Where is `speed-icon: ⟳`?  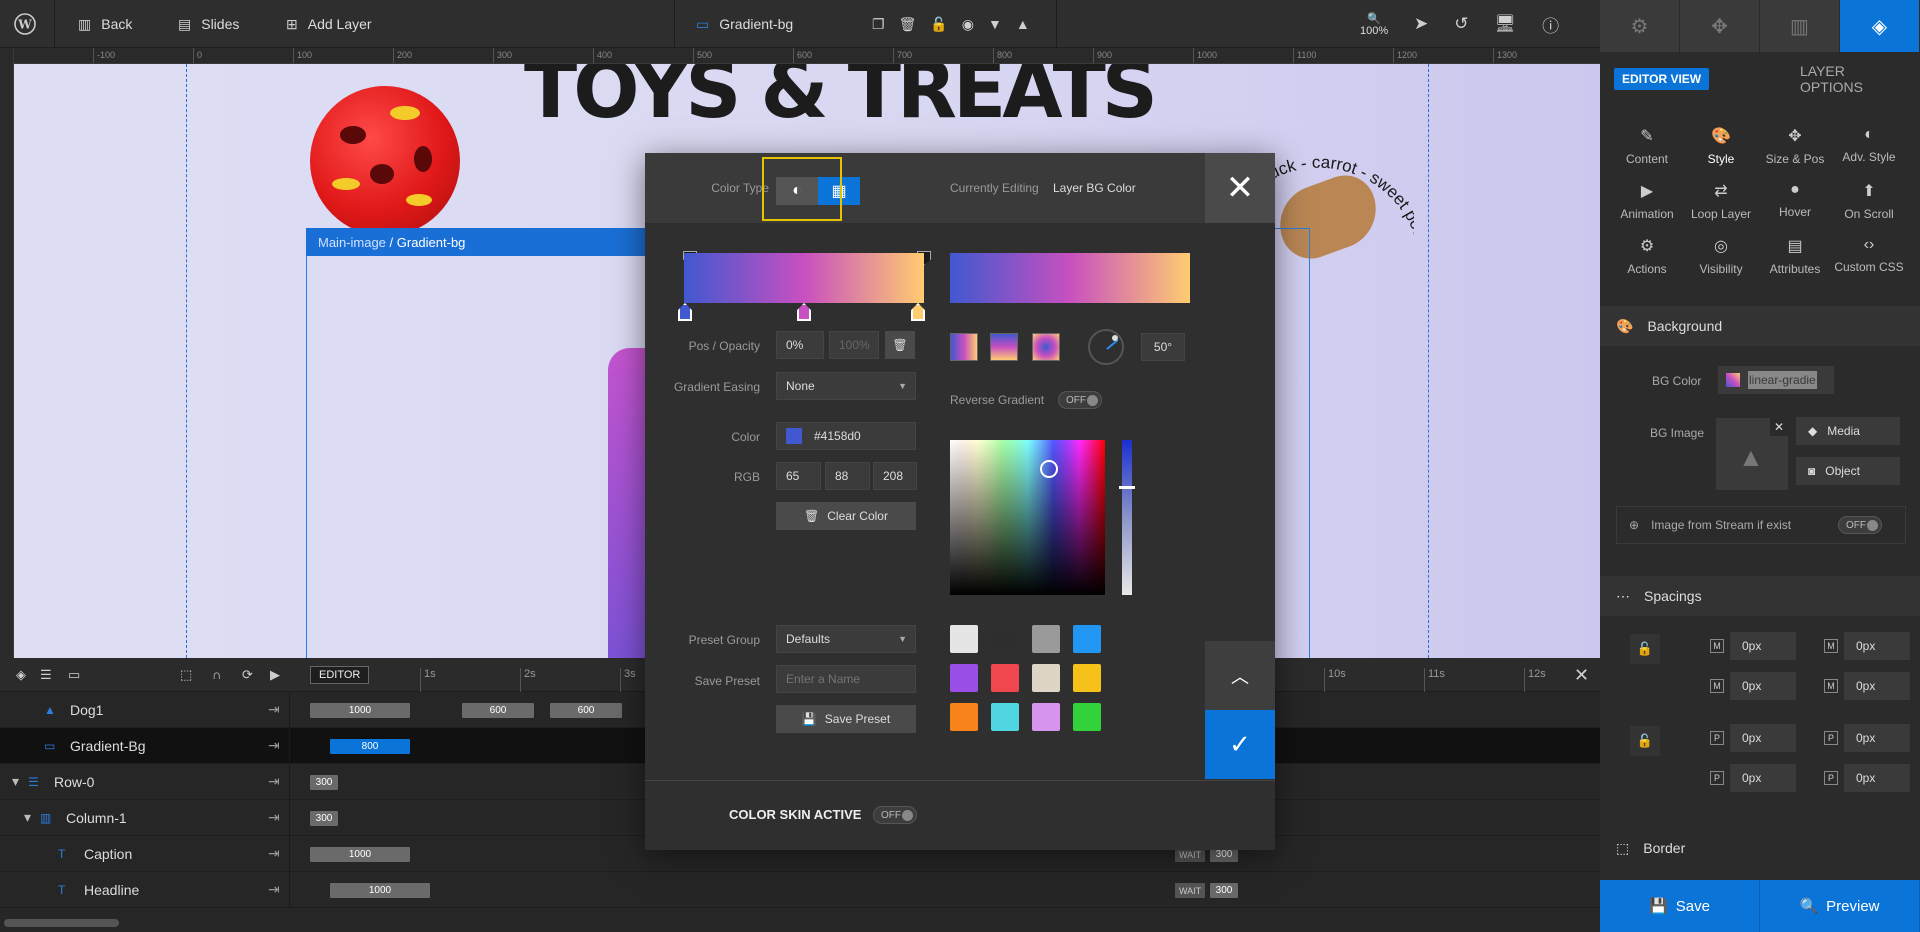
speed-icon: ⟳ is located at coordinates (247, 675).